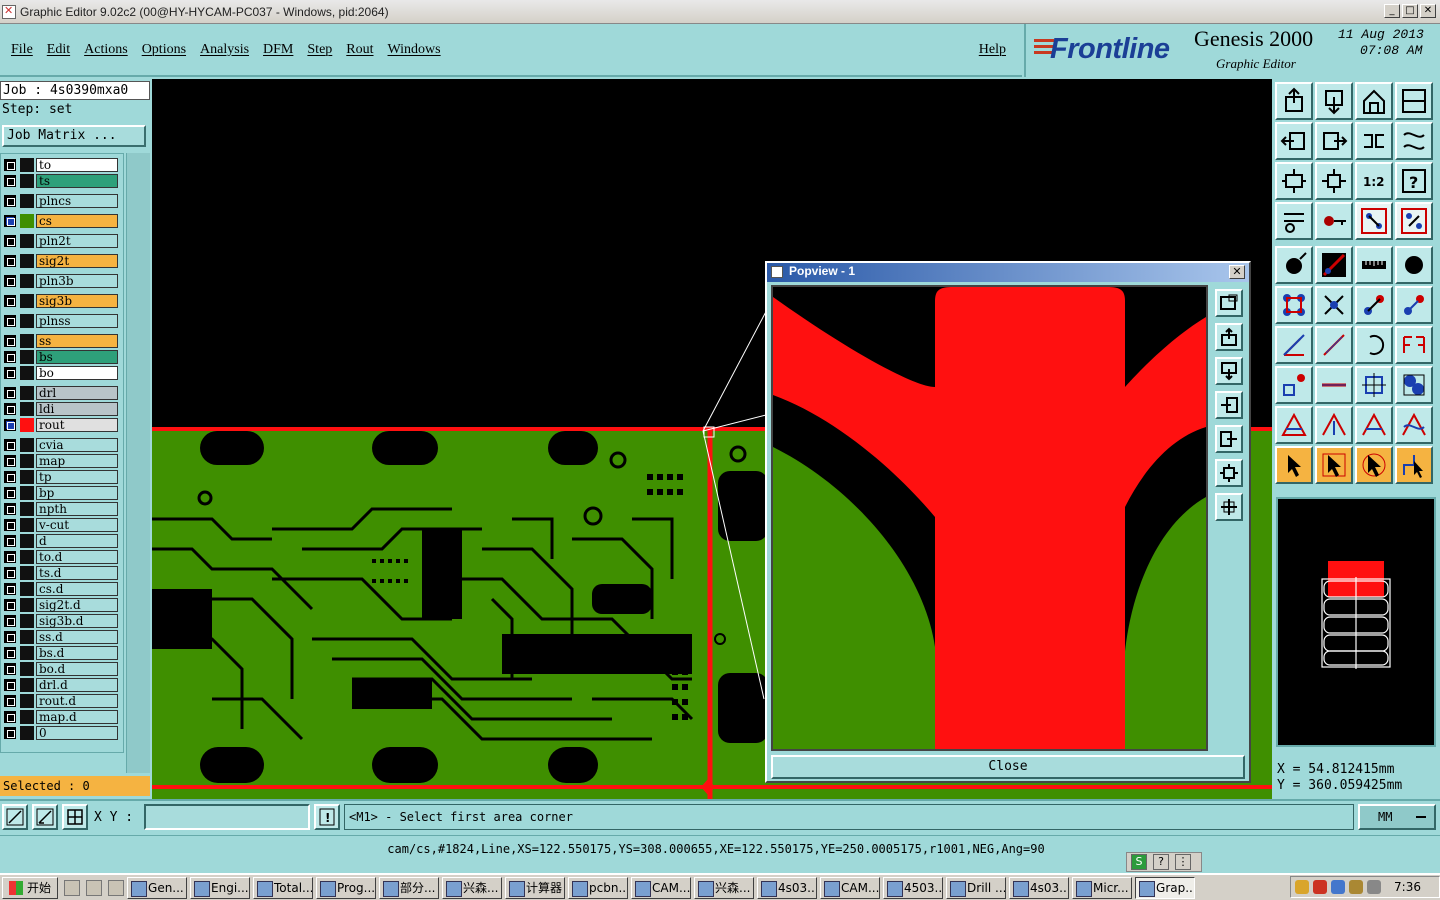  I want to click on triangle-wave-icon, so click(1414, 425).